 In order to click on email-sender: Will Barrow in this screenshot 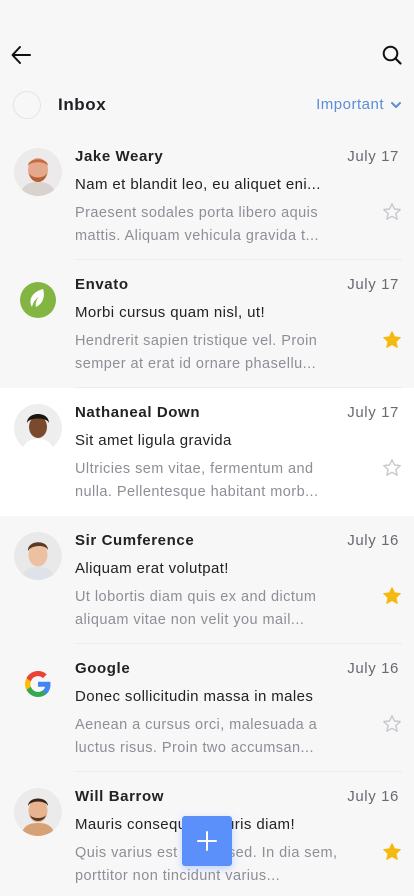, I will do `click(119, 796)`.